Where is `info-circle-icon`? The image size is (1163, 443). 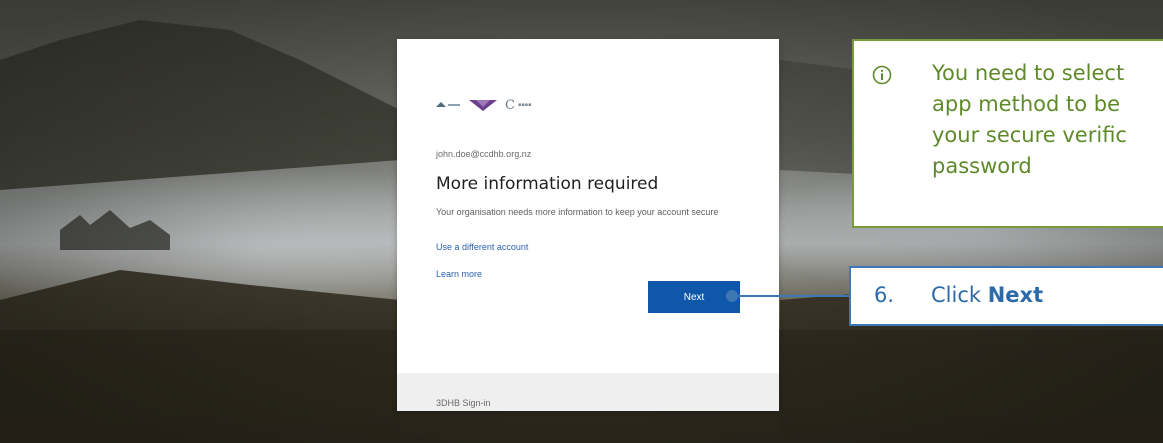 info-circle-icon is located at coordinates (882, 75).